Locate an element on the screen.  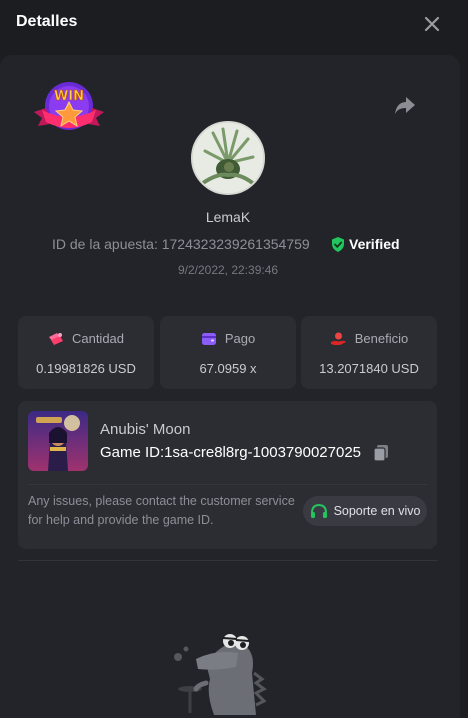
shield-check-icon is located at coordinates (338, 244).